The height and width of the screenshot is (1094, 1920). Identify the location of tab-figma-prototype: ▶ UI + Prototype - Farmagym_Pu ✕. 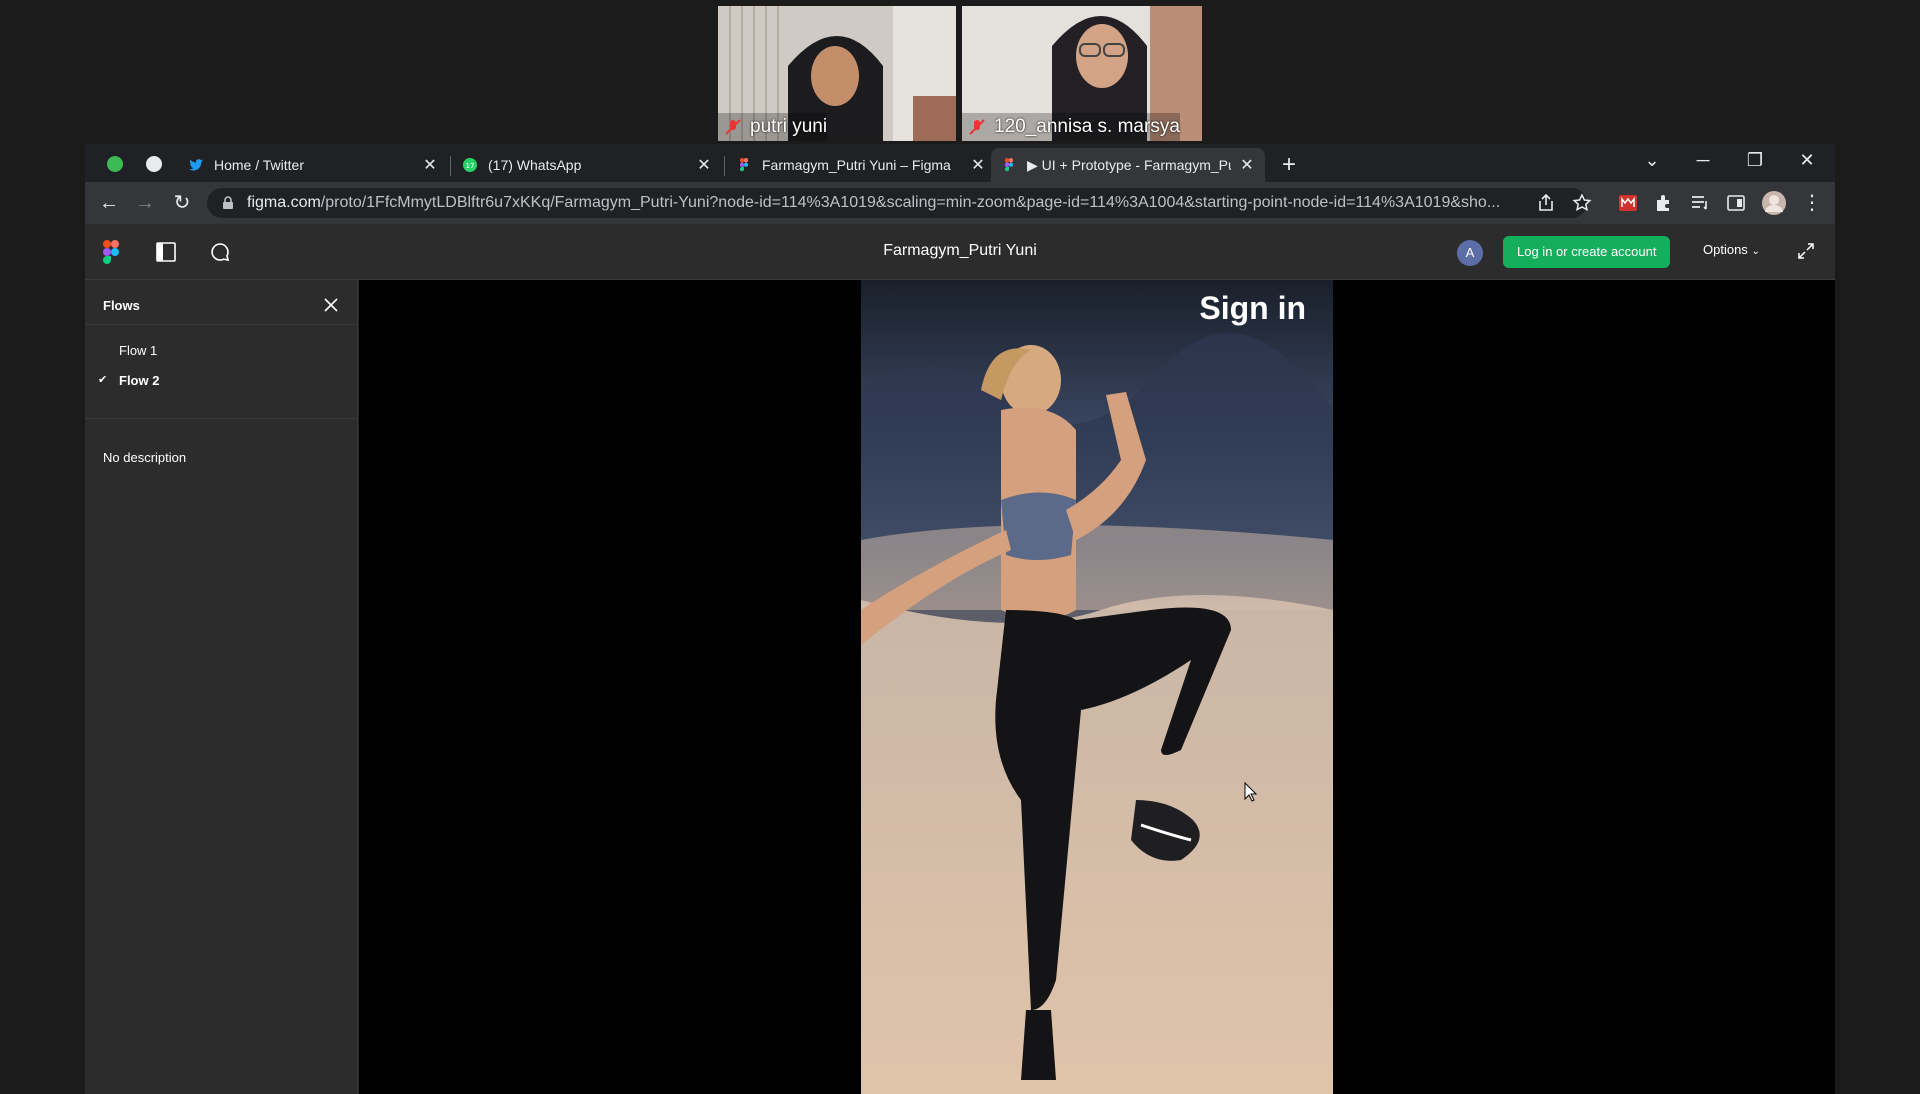
(1128, 165).